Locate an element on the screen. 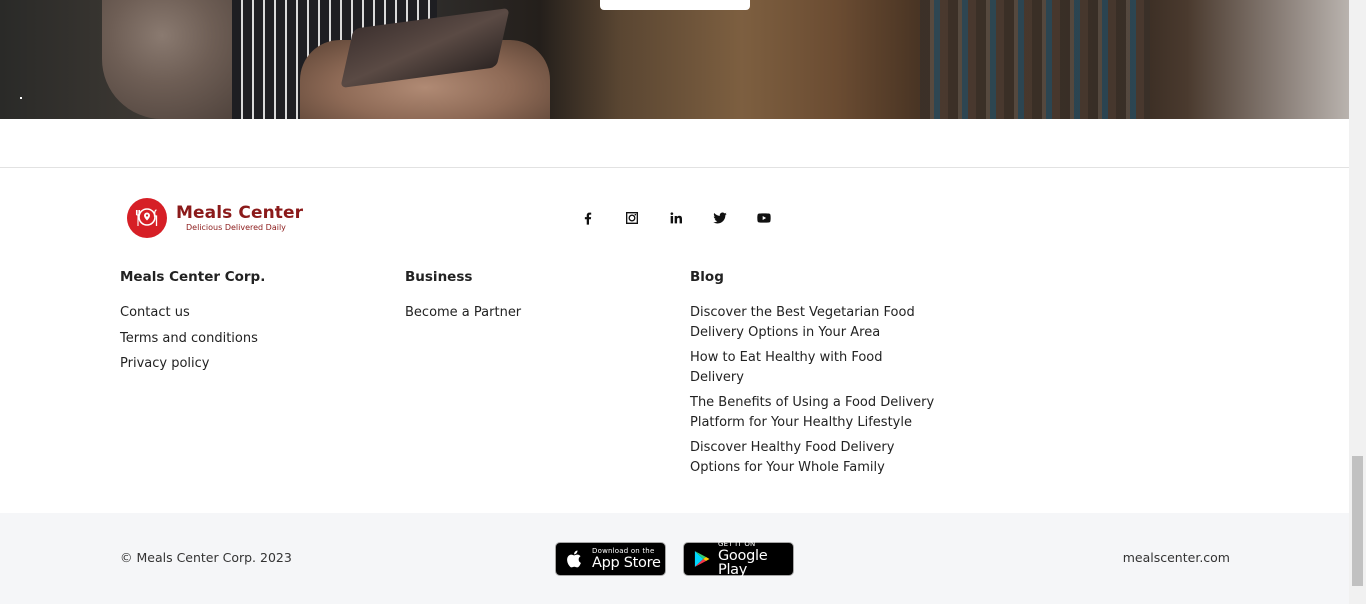 The width and height of the screenshot is (1366, 604). copyright-text: © Meals Center Corp. 2023 is located at coordinates (206, 557).